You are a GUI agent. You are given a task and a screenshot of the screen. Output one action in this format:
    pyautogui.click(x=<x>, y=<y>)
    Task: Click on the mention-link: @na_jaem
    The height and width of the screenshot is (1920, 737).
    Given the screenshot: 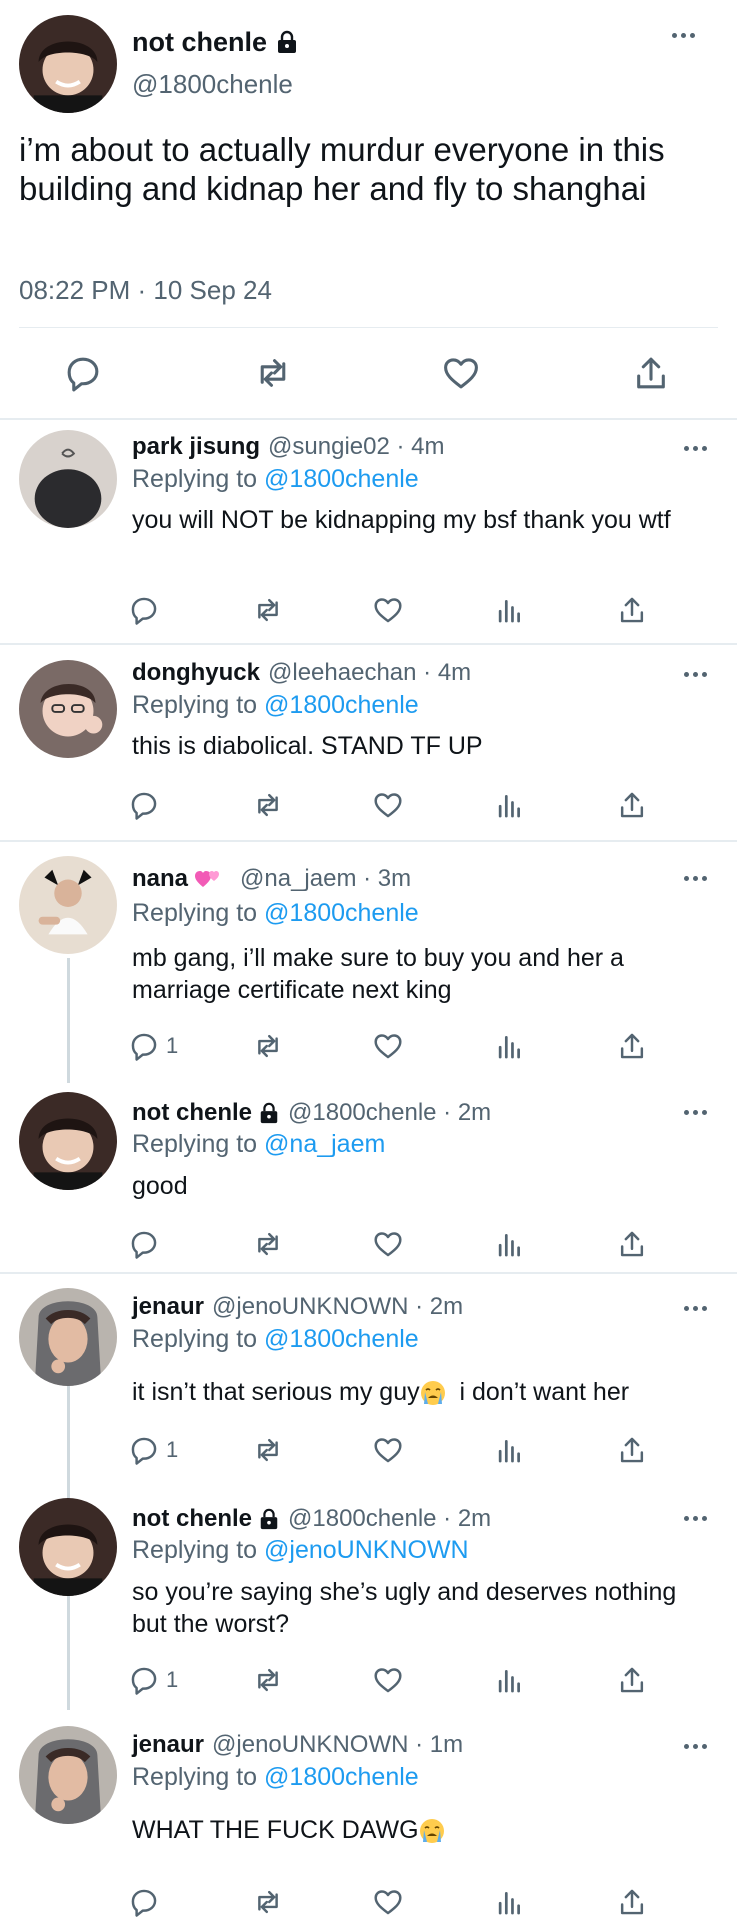 What is the action you would take?
    pyautogui.click(x=324, y=1144)
    